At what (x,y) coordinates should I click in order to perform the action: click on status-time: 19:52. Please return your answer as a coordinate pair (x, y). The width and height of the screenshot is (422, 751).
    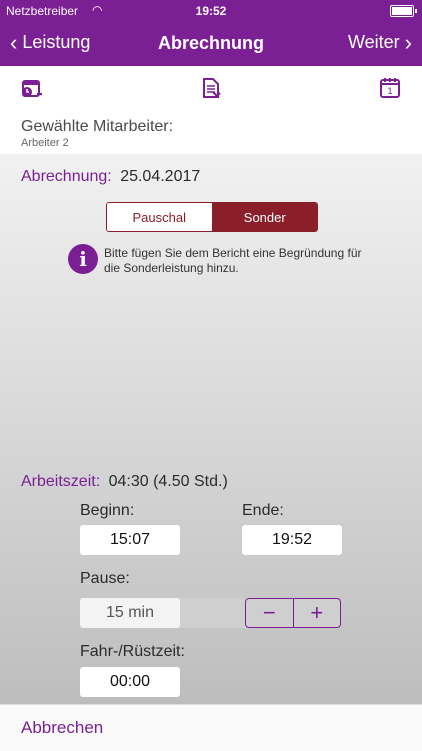
    Looking at the image, I should click on (211, 11).